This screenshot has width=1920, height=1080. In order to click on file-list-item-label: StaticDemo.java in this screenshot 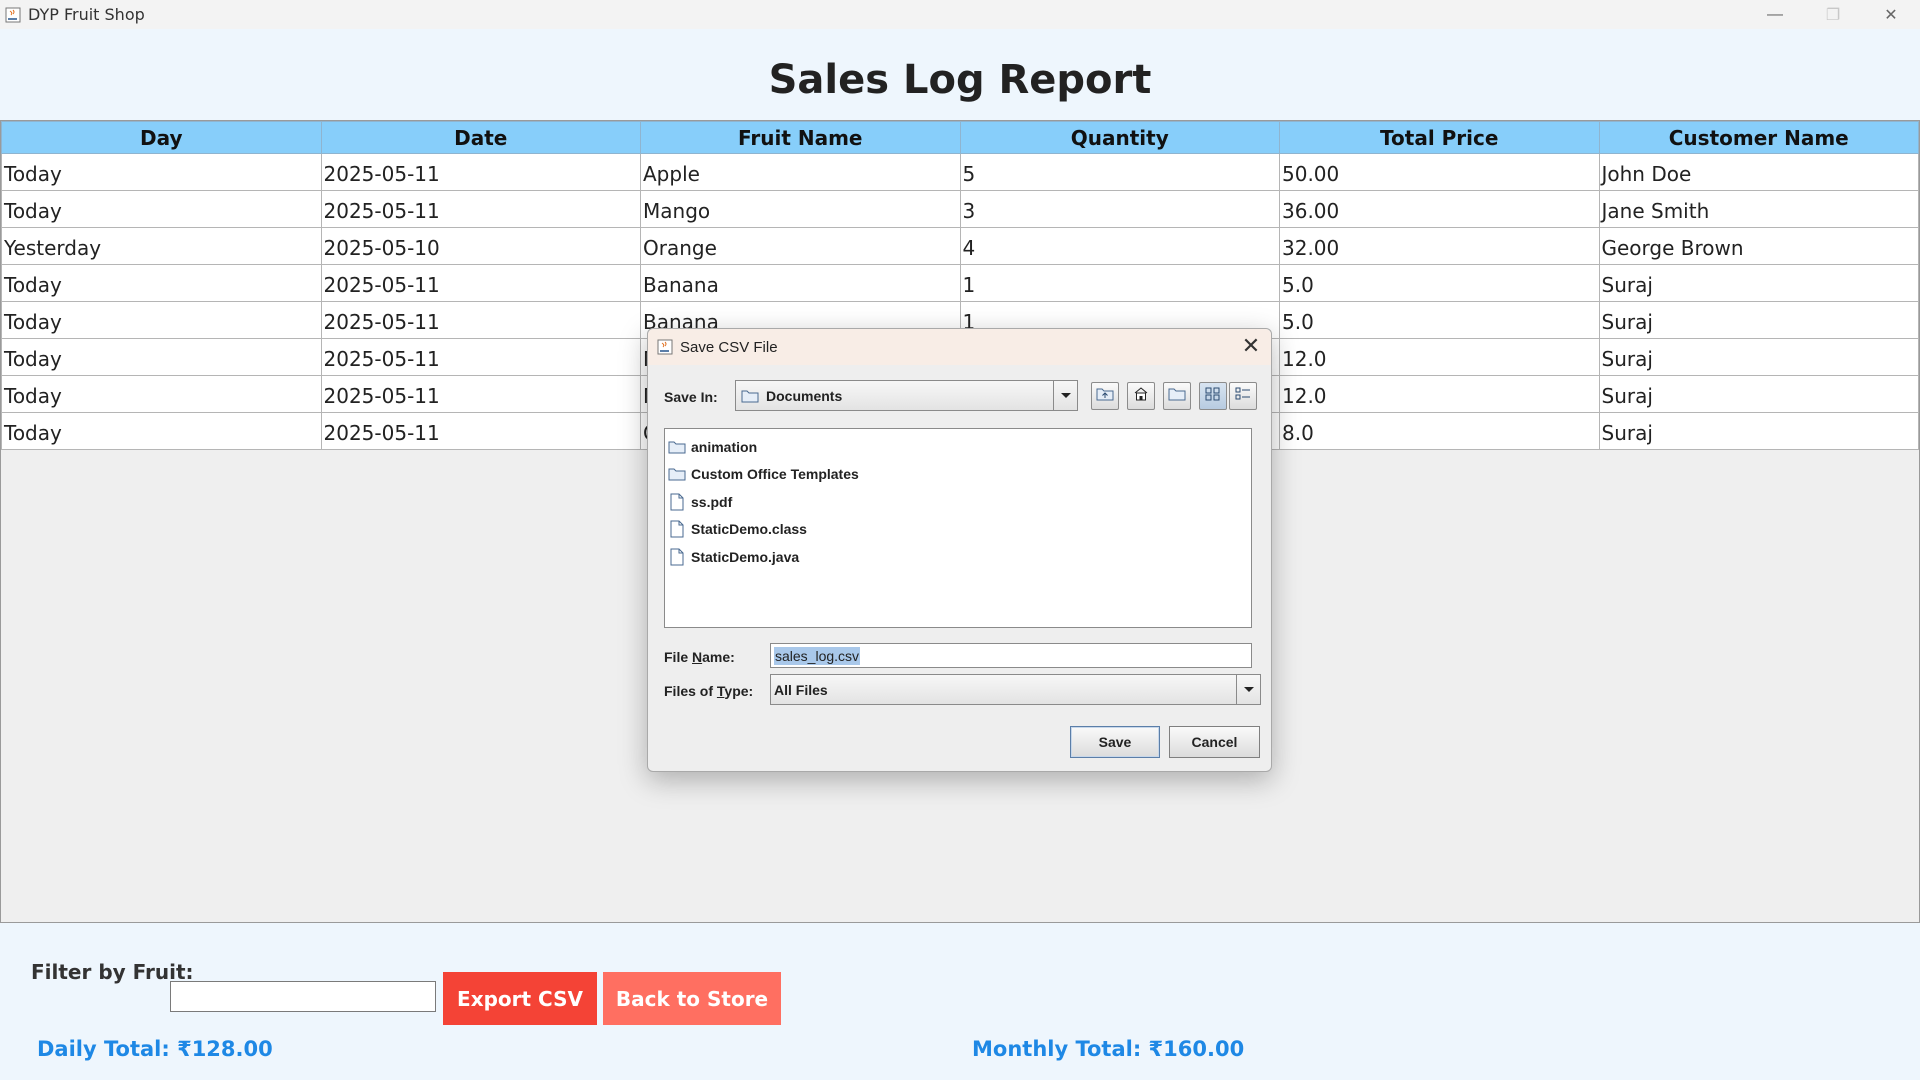, I will do `click(745, 556)`.